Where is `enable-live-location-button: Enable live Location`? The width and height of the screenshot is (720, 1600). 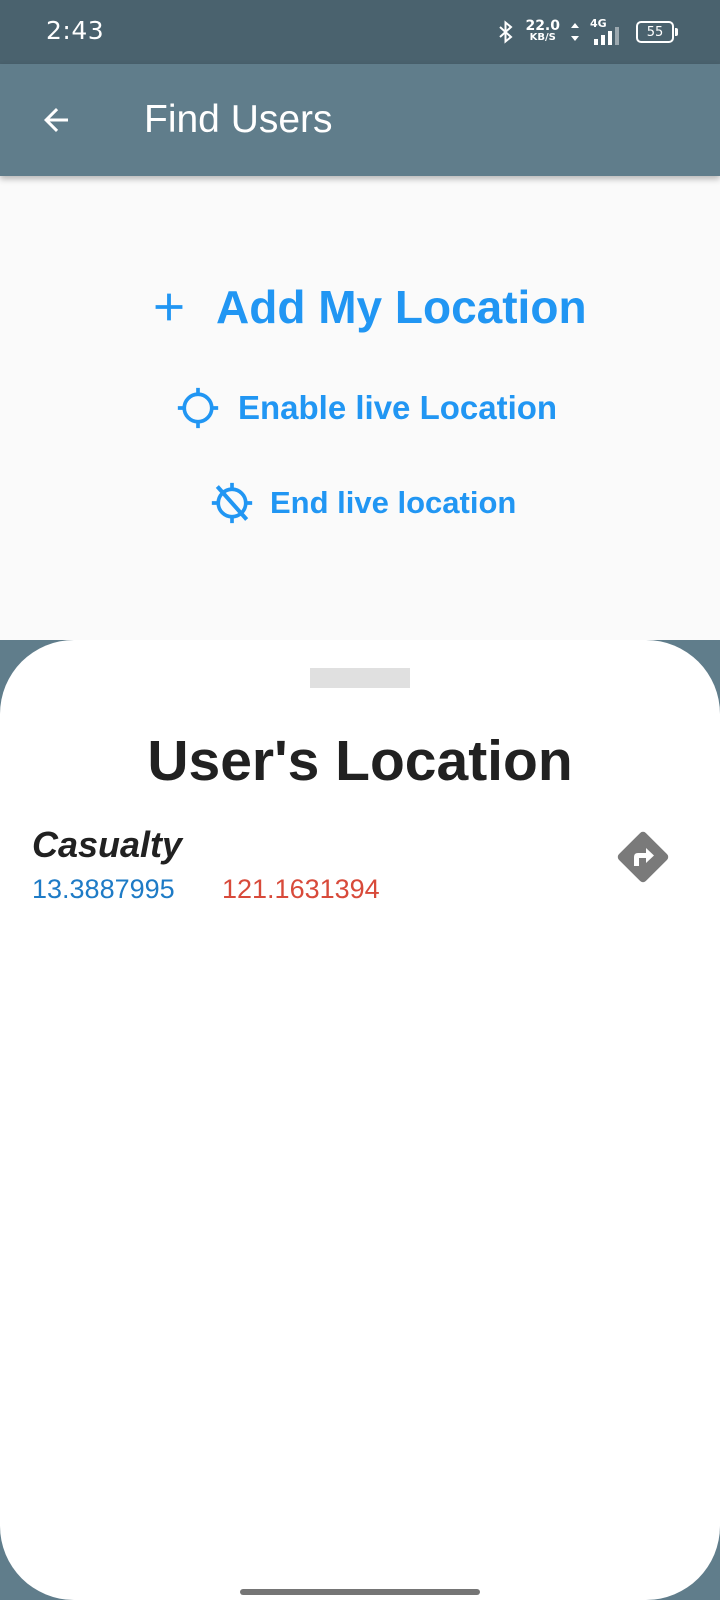 enable-live-location-button: Enable live Location is located at coordinates (366, 408).